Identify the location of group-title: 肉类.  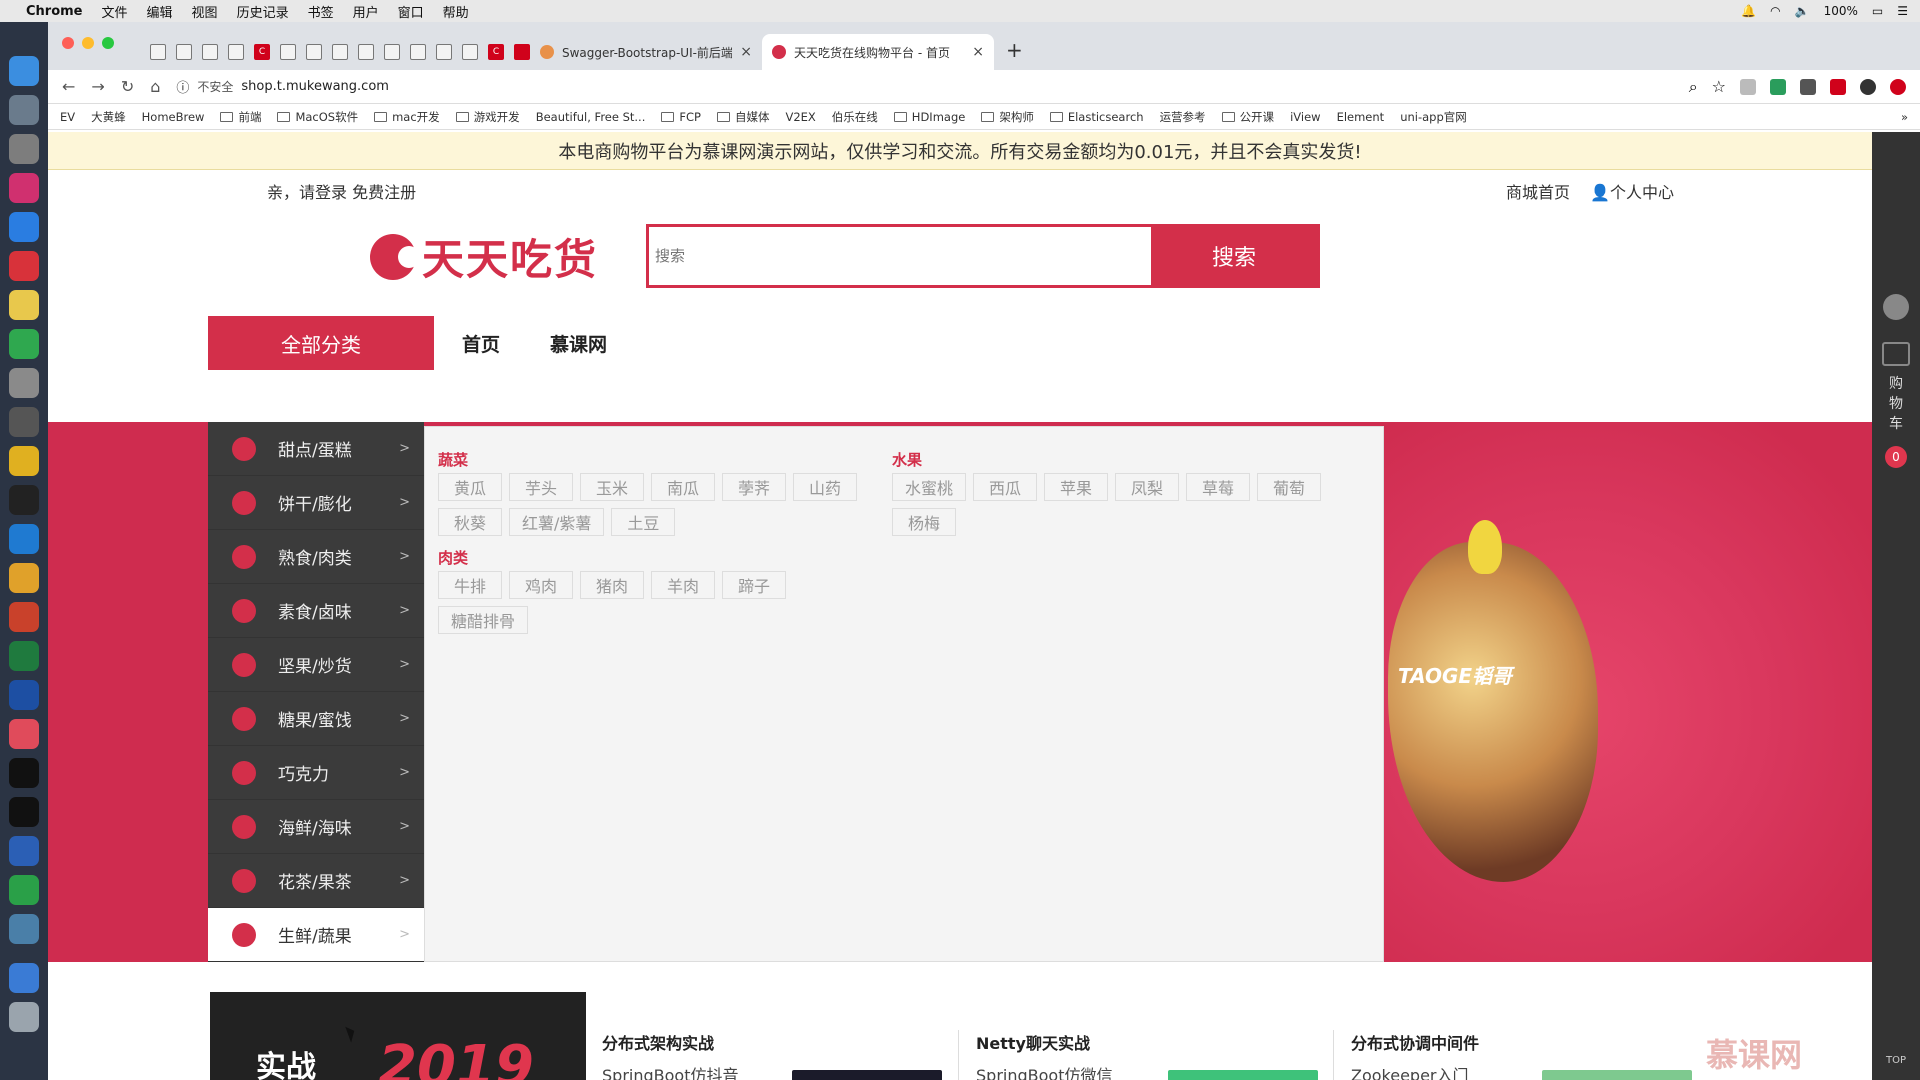
(653, 557).